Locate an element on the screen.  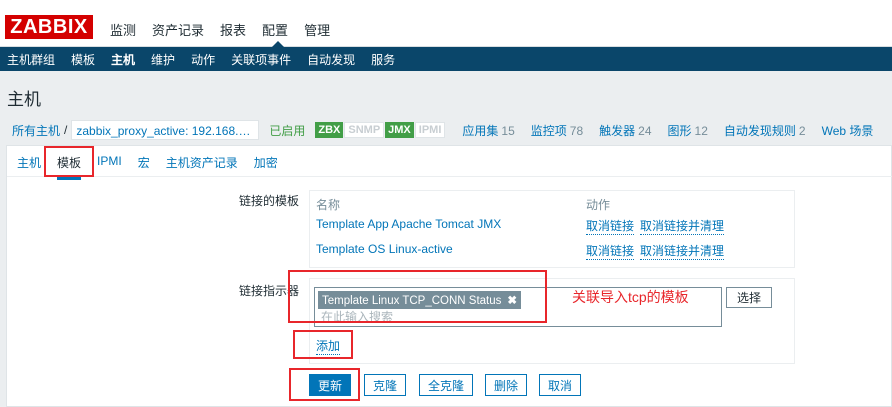
delete-button: 删除 is located at coordinates (506, 385).